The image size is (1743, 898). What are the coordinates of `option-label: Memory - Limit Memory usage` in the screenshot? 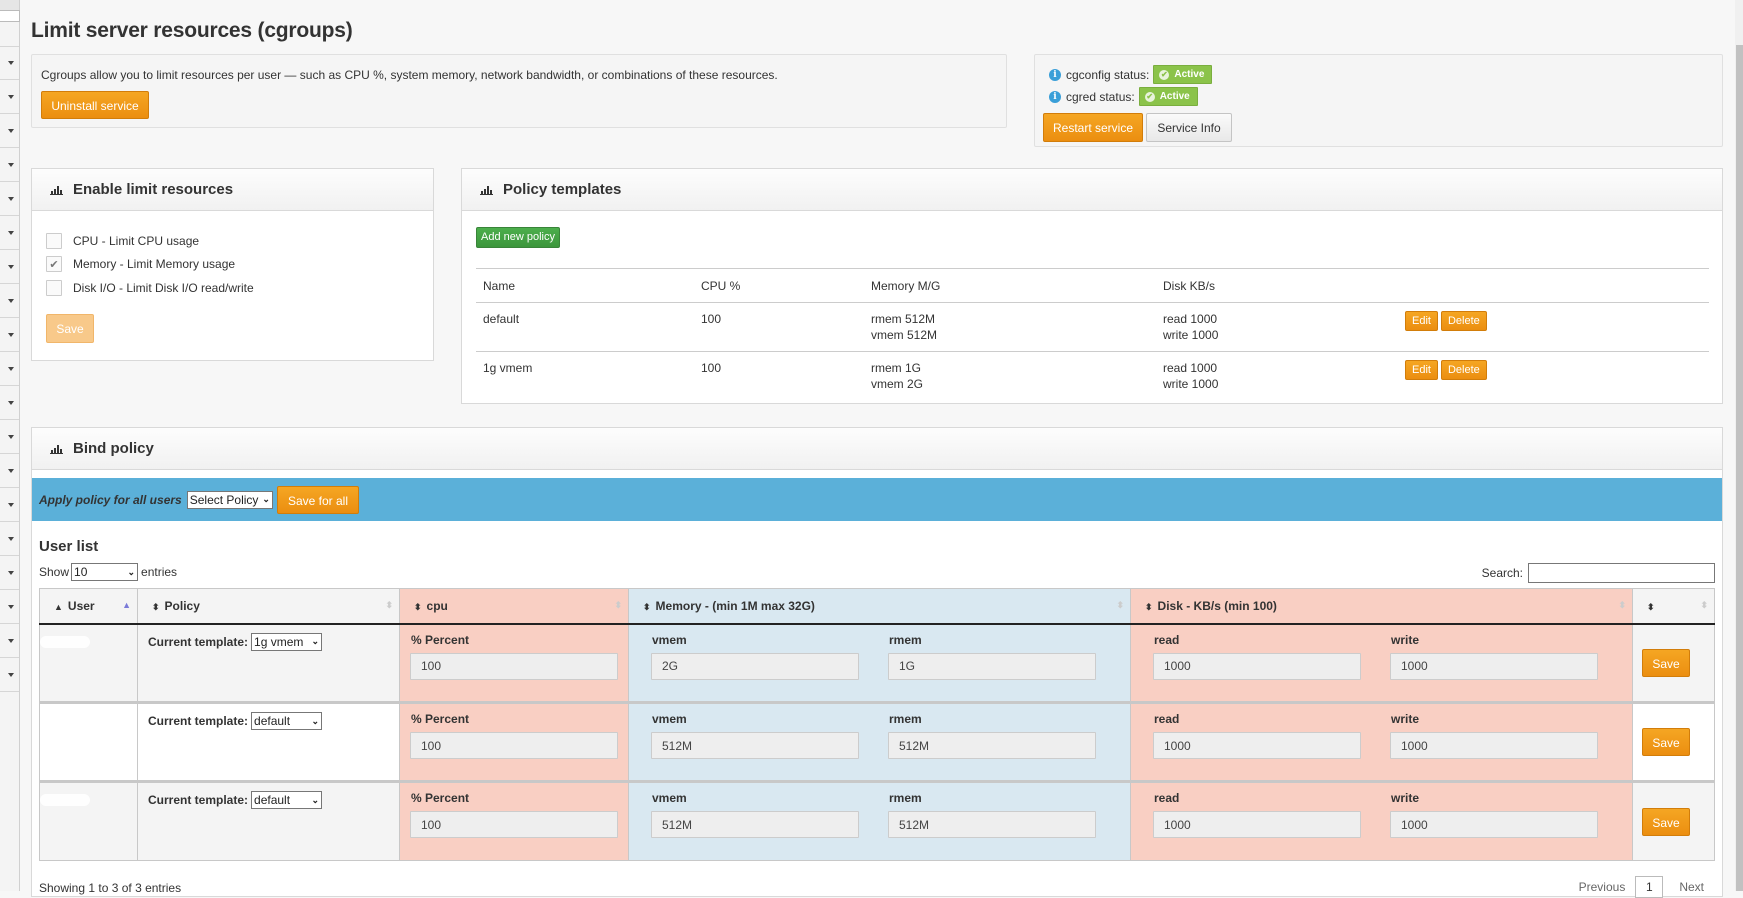 It's located at (154, 264).